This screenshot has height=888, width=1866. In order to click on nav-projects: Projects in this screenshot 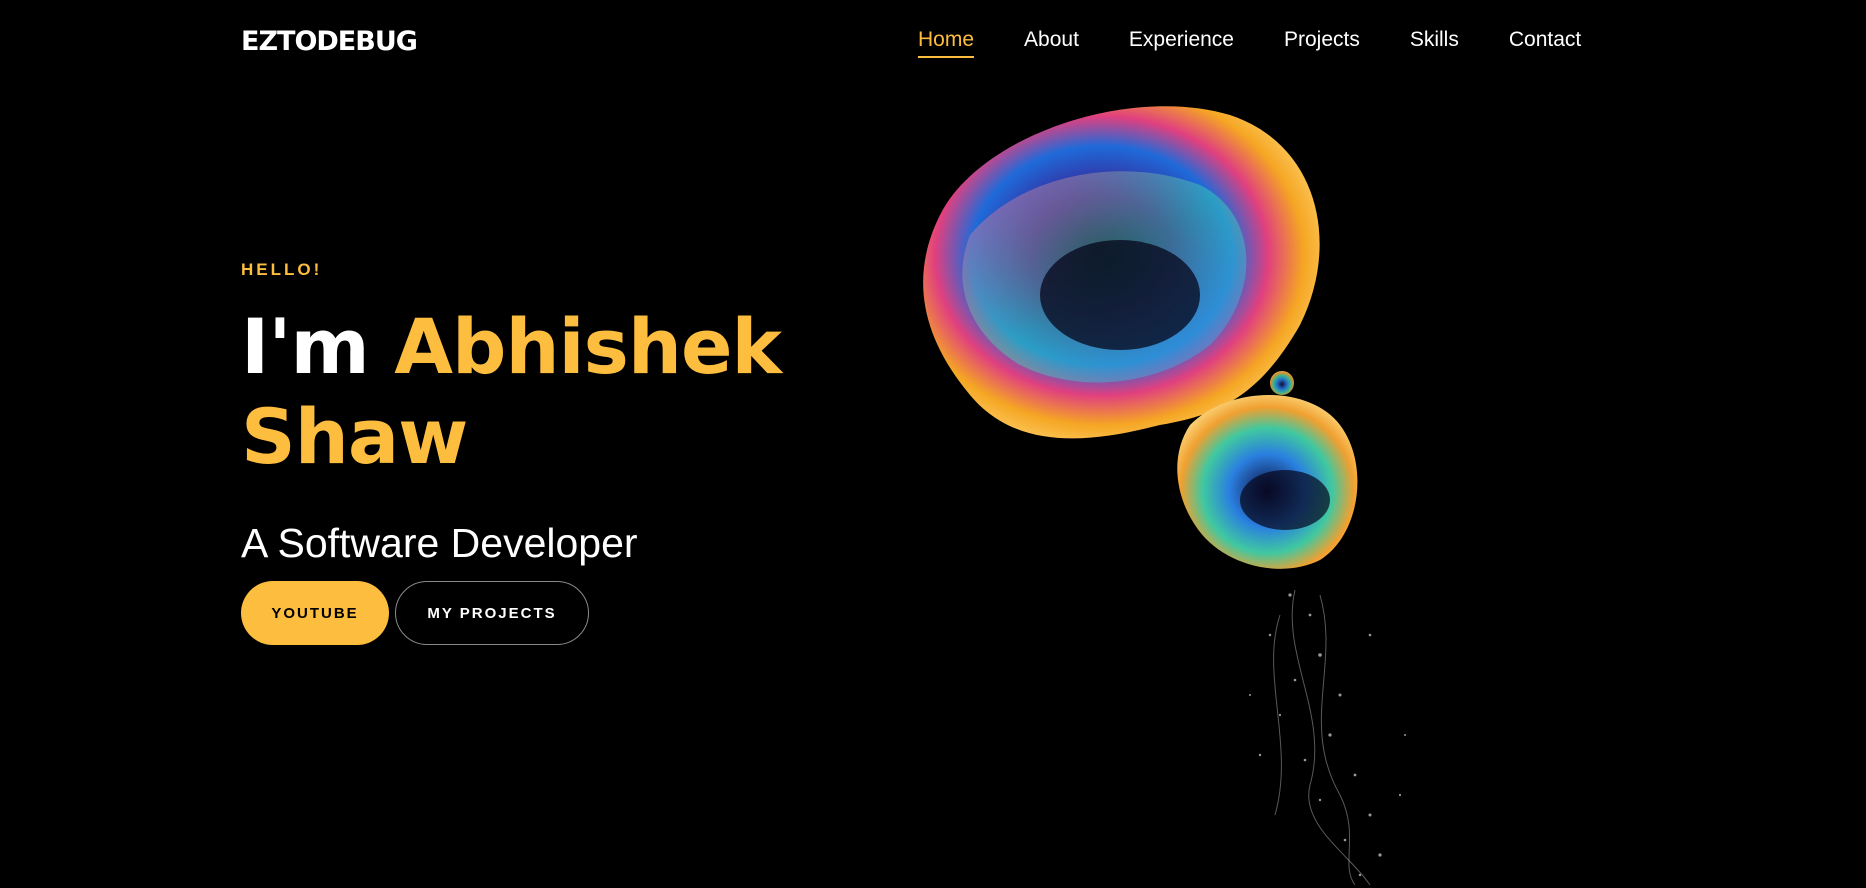, I will do `click(1322, 43)`.